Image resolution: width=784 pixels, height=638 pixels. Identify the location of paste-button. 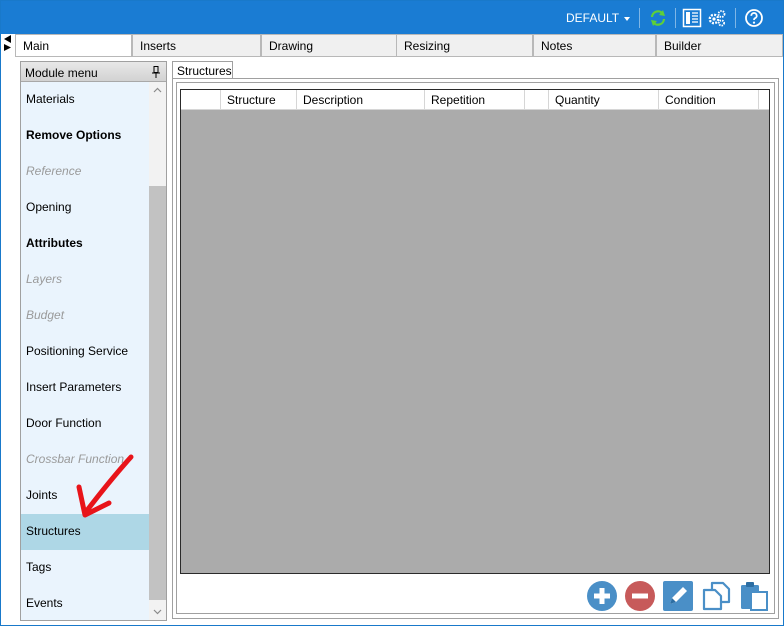
(754, 596).